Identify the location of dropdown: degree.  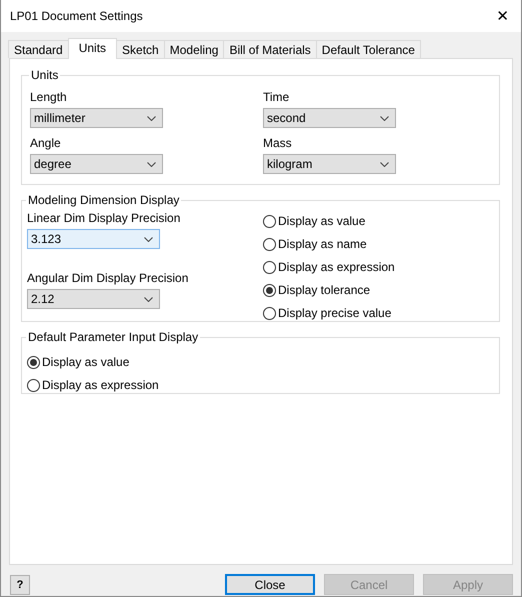
(96, 164).